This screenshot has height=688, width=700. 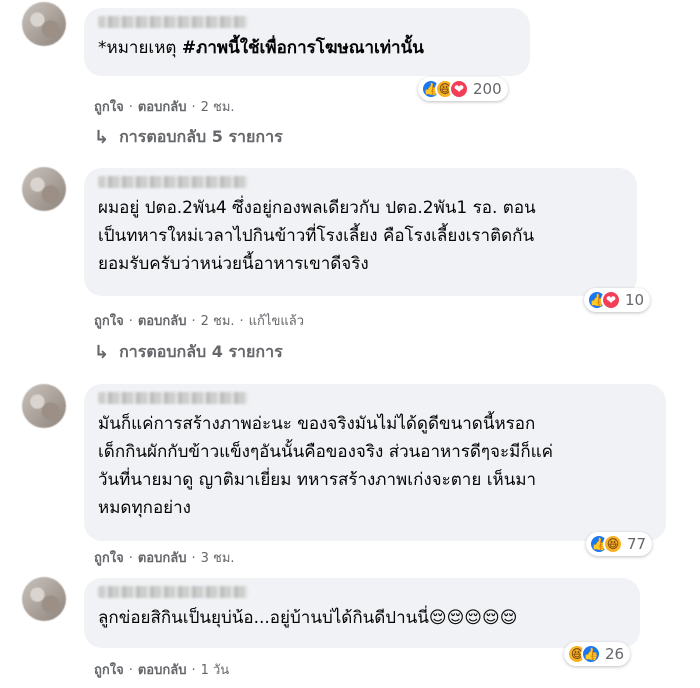 What do you see at coordinates (218, 558) in the screenshot?
I see `timestamp: 3 ชม.` at bounding box center [218, 558].